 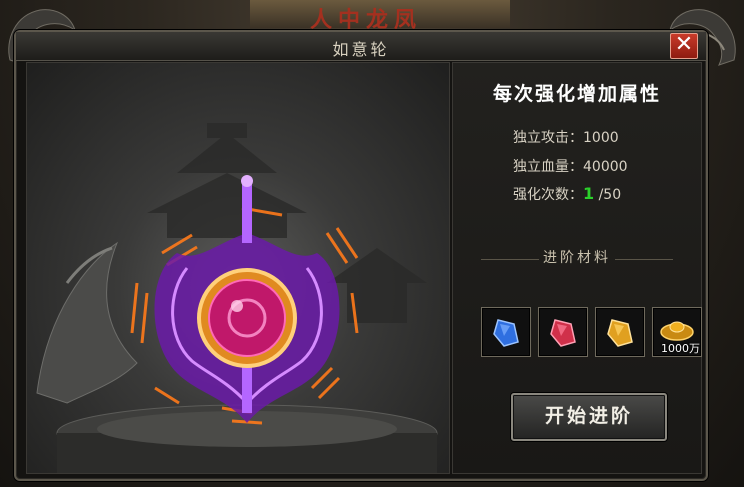 I want to click on stat-attack: 独立攻击：1000, so click(x=566, y=137).